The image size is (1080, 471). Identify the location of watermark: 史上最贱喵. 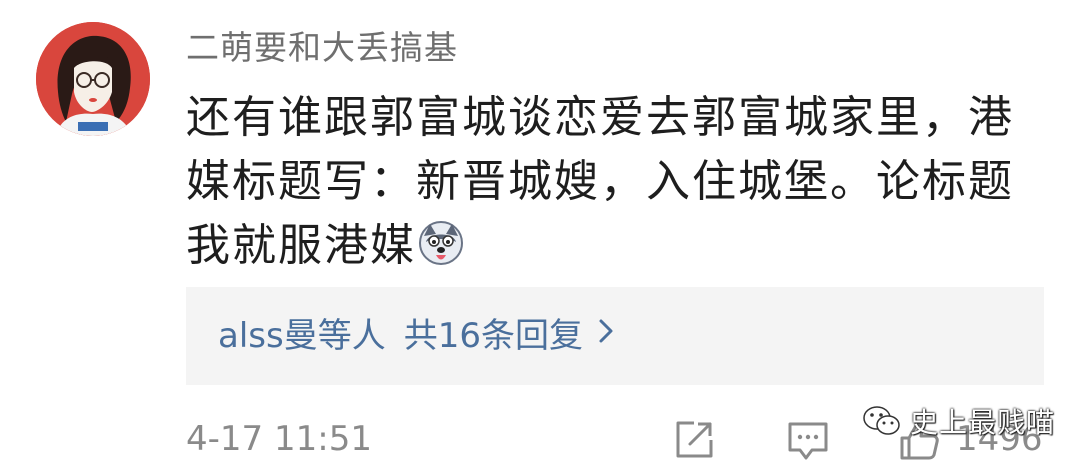
(958, 421).